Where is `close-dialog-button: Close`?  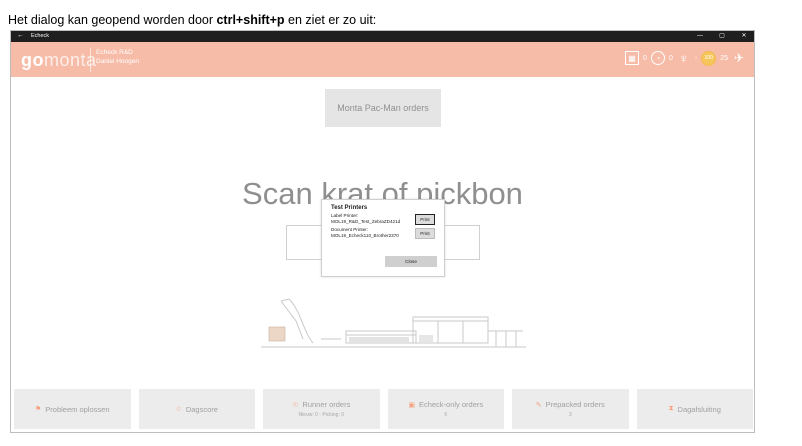
close-dialog-button: Close is located at coordinates (411, 261).